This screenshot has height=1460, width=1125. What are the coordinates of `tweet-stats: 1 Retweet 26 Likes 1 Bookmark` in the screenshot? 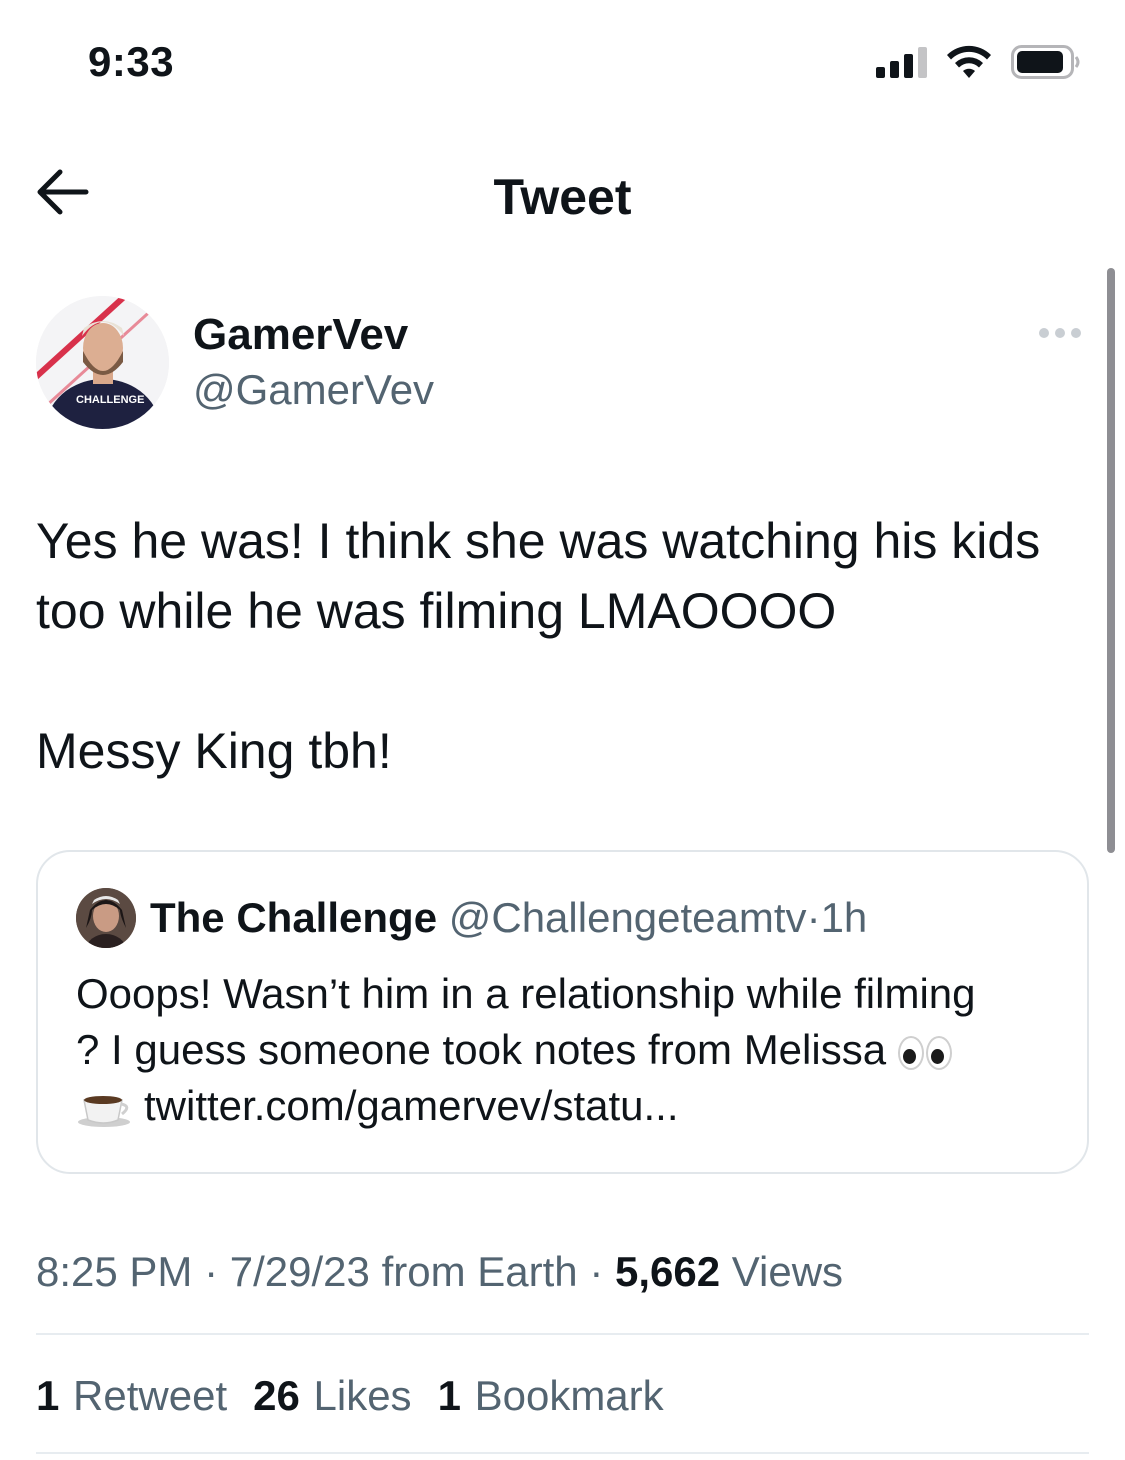 It's located at (350, 1396).